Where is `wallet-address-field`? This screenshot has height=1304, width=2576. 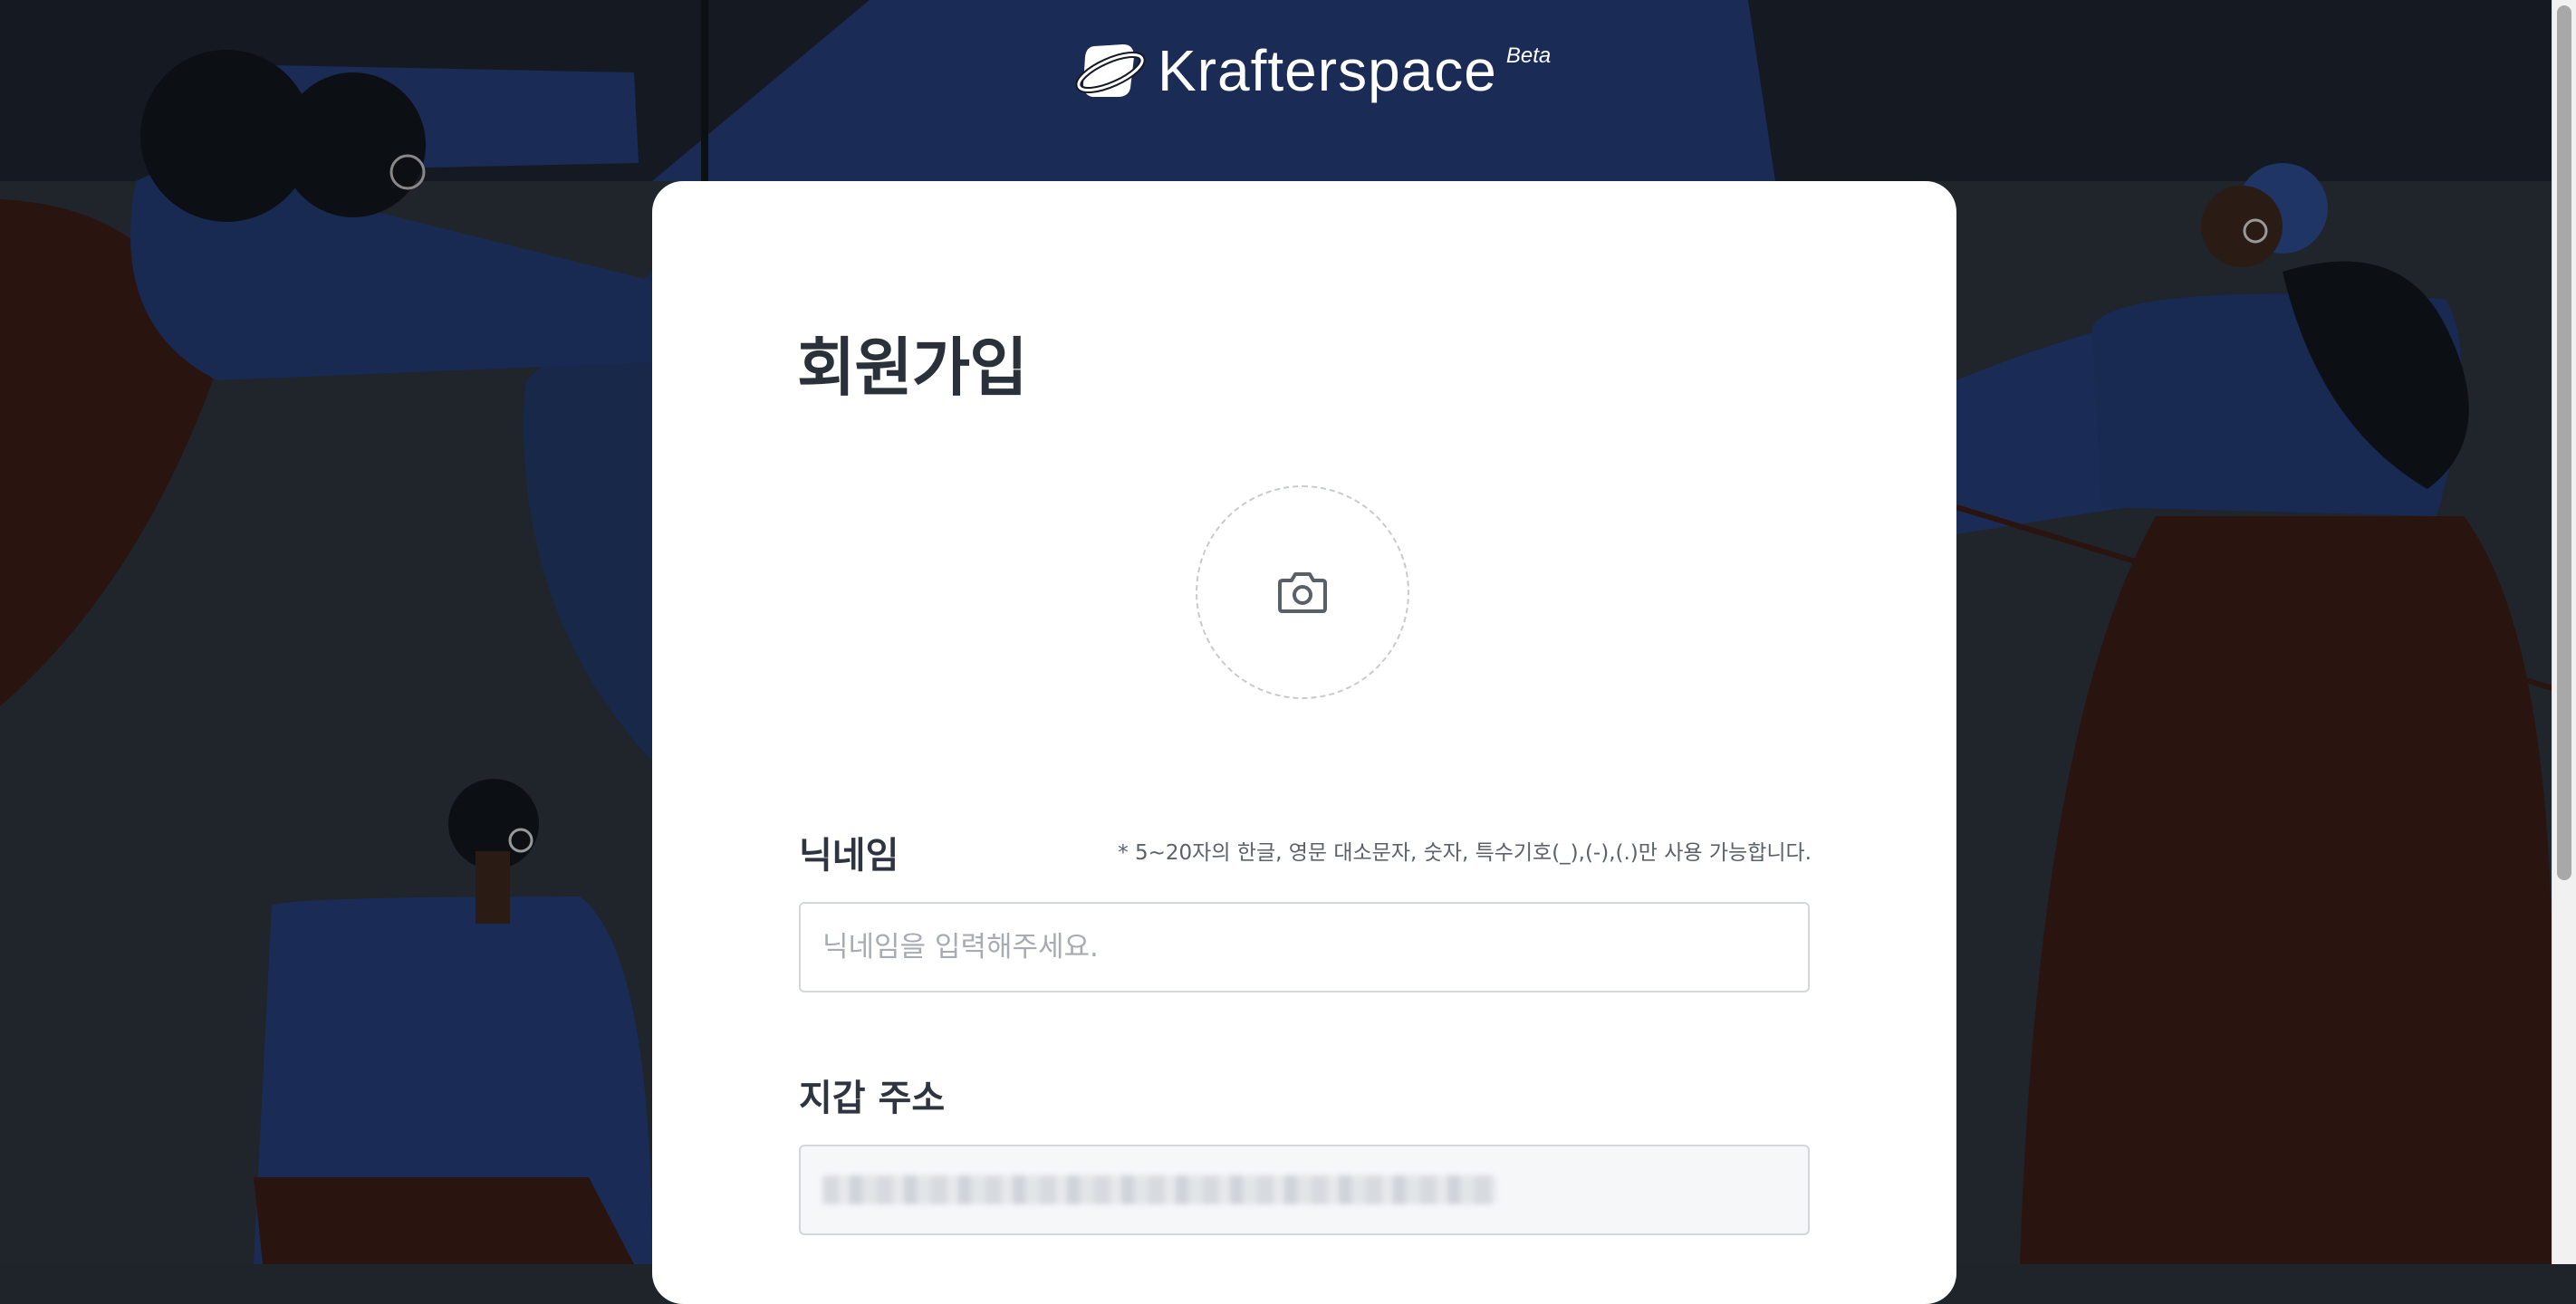
wallet-address-field is located at coordinates (1304, 1190).